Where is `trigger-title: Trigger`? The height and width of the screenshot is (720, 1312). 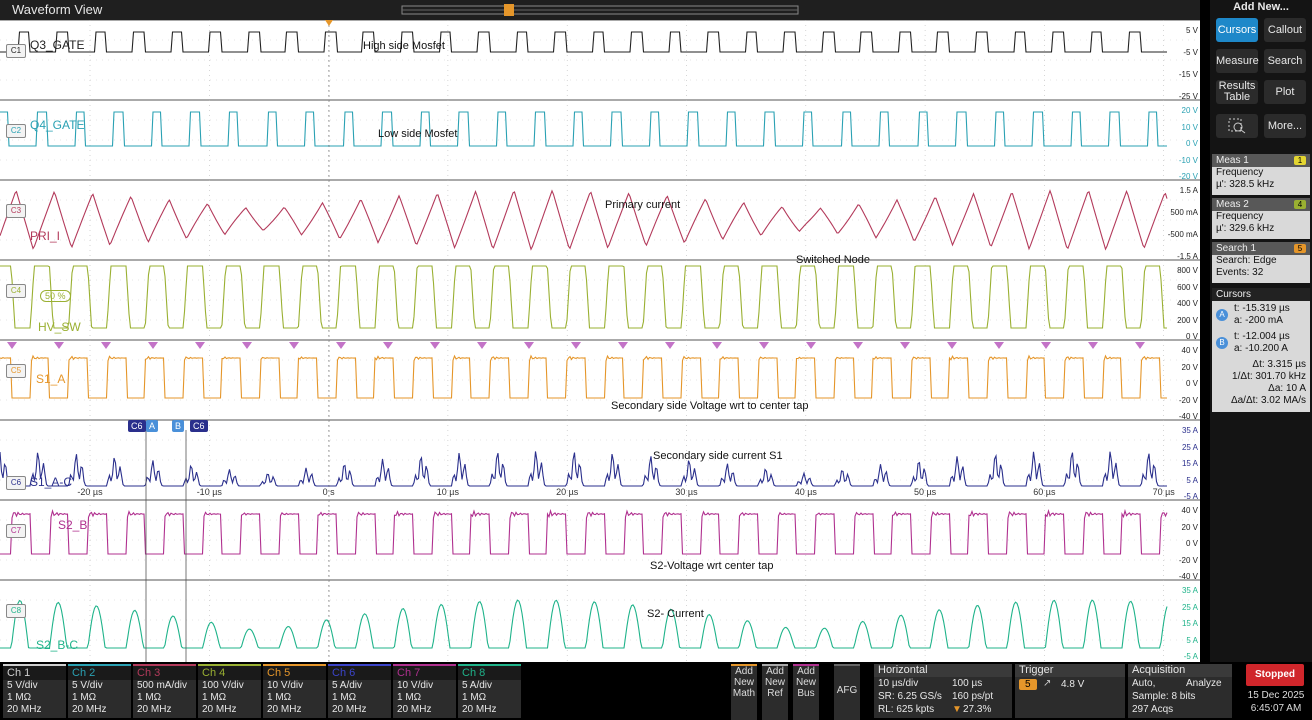
trigger-title: Trigger is located at coordinates (1070, 670).